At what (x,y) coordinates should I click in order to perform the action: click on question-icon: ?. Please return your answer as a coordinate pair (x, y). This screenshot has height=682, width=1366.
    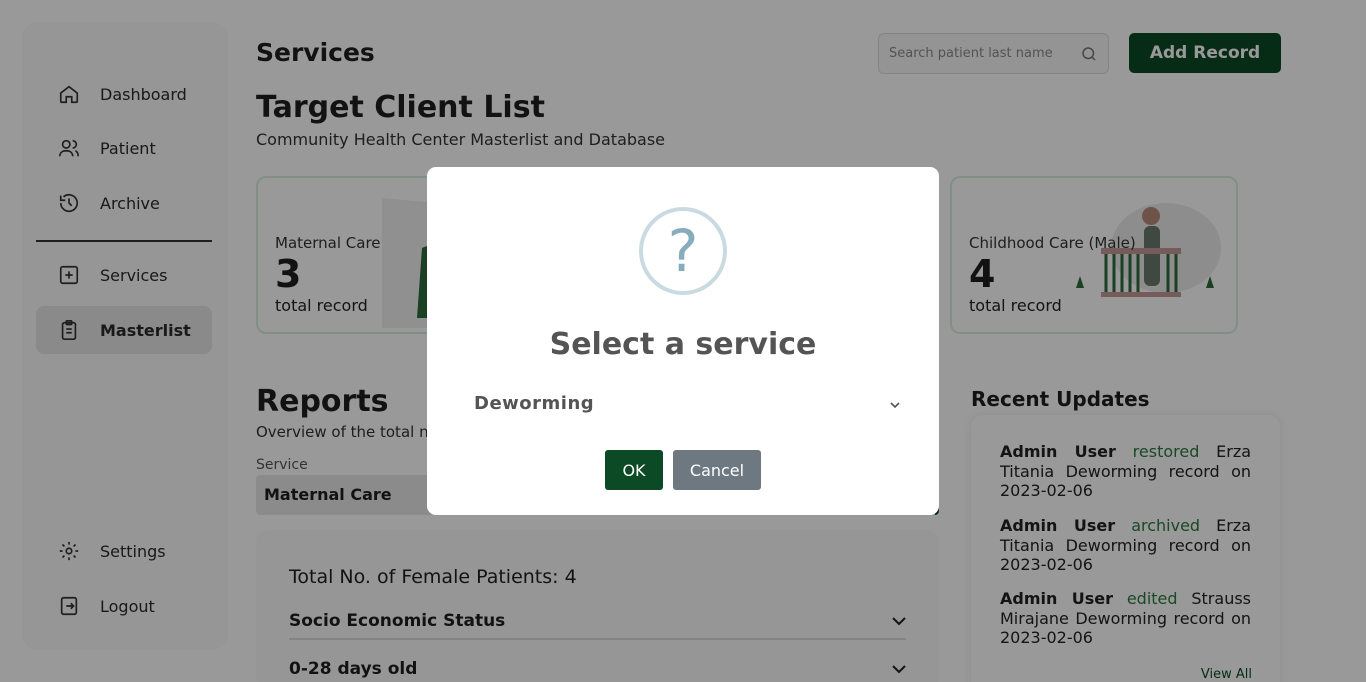
    Looking at the image, I should click on (683, 251).